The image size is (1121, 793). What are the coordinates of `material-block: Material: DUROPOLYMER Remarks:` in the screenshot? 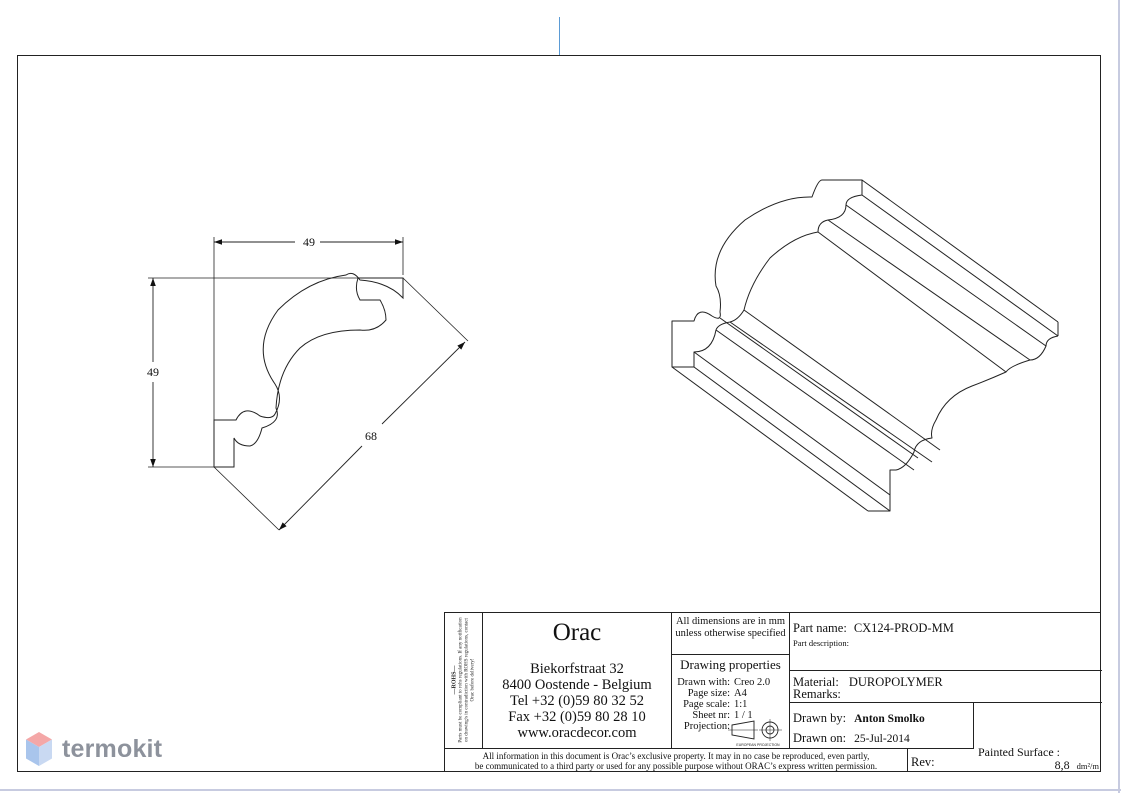 It's located at (946, 687).